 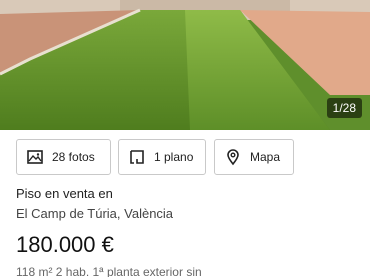 I want to click on photos-button: 28 fotos, so click(x=63, y=157).